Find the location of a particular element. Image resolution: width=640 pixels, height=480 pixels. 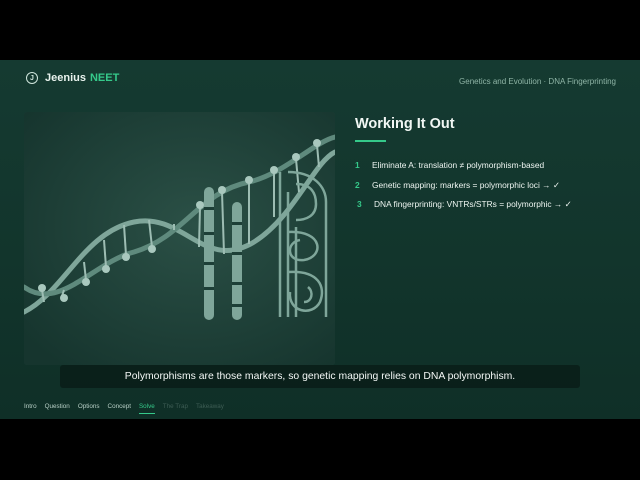

nav-item-concept: Concept is located at coordinates (119, 408).